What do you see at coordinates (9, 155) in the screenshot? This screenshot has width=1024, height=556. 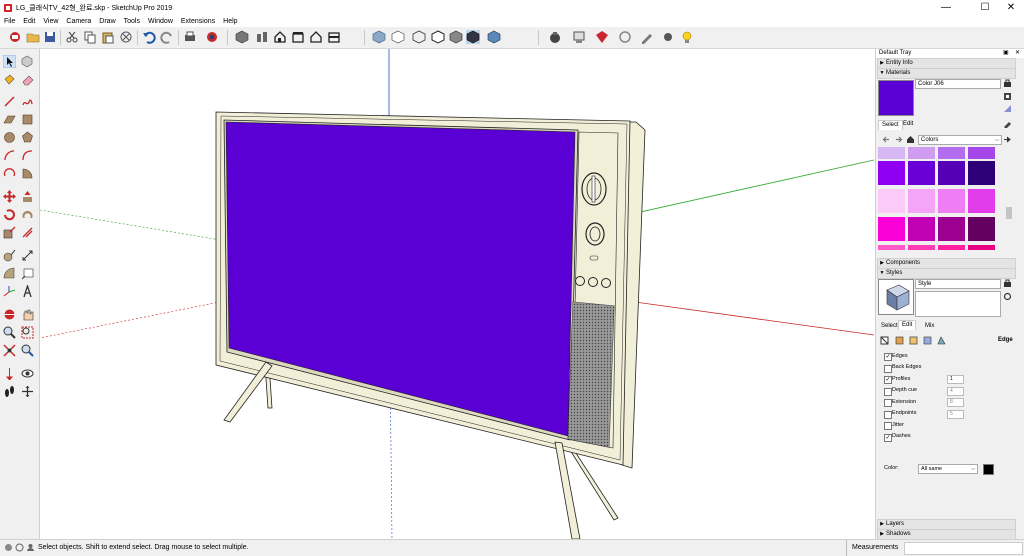 I see `arc-tool-icon` at bounding box center [9, 155].